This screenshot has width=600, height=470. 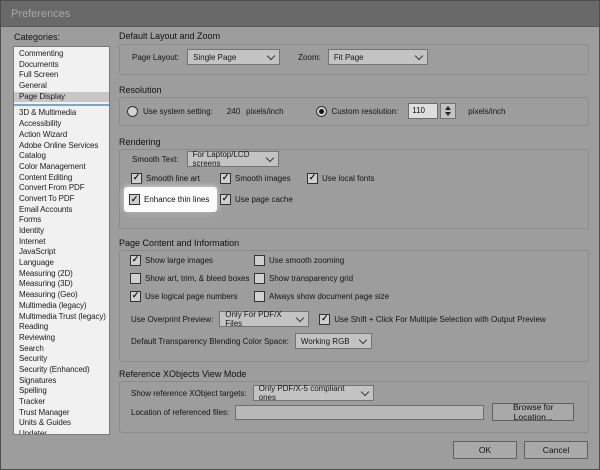 I want to click on overprint-preview-select: Only For PDF/X Files, so click(x=264, y=319).